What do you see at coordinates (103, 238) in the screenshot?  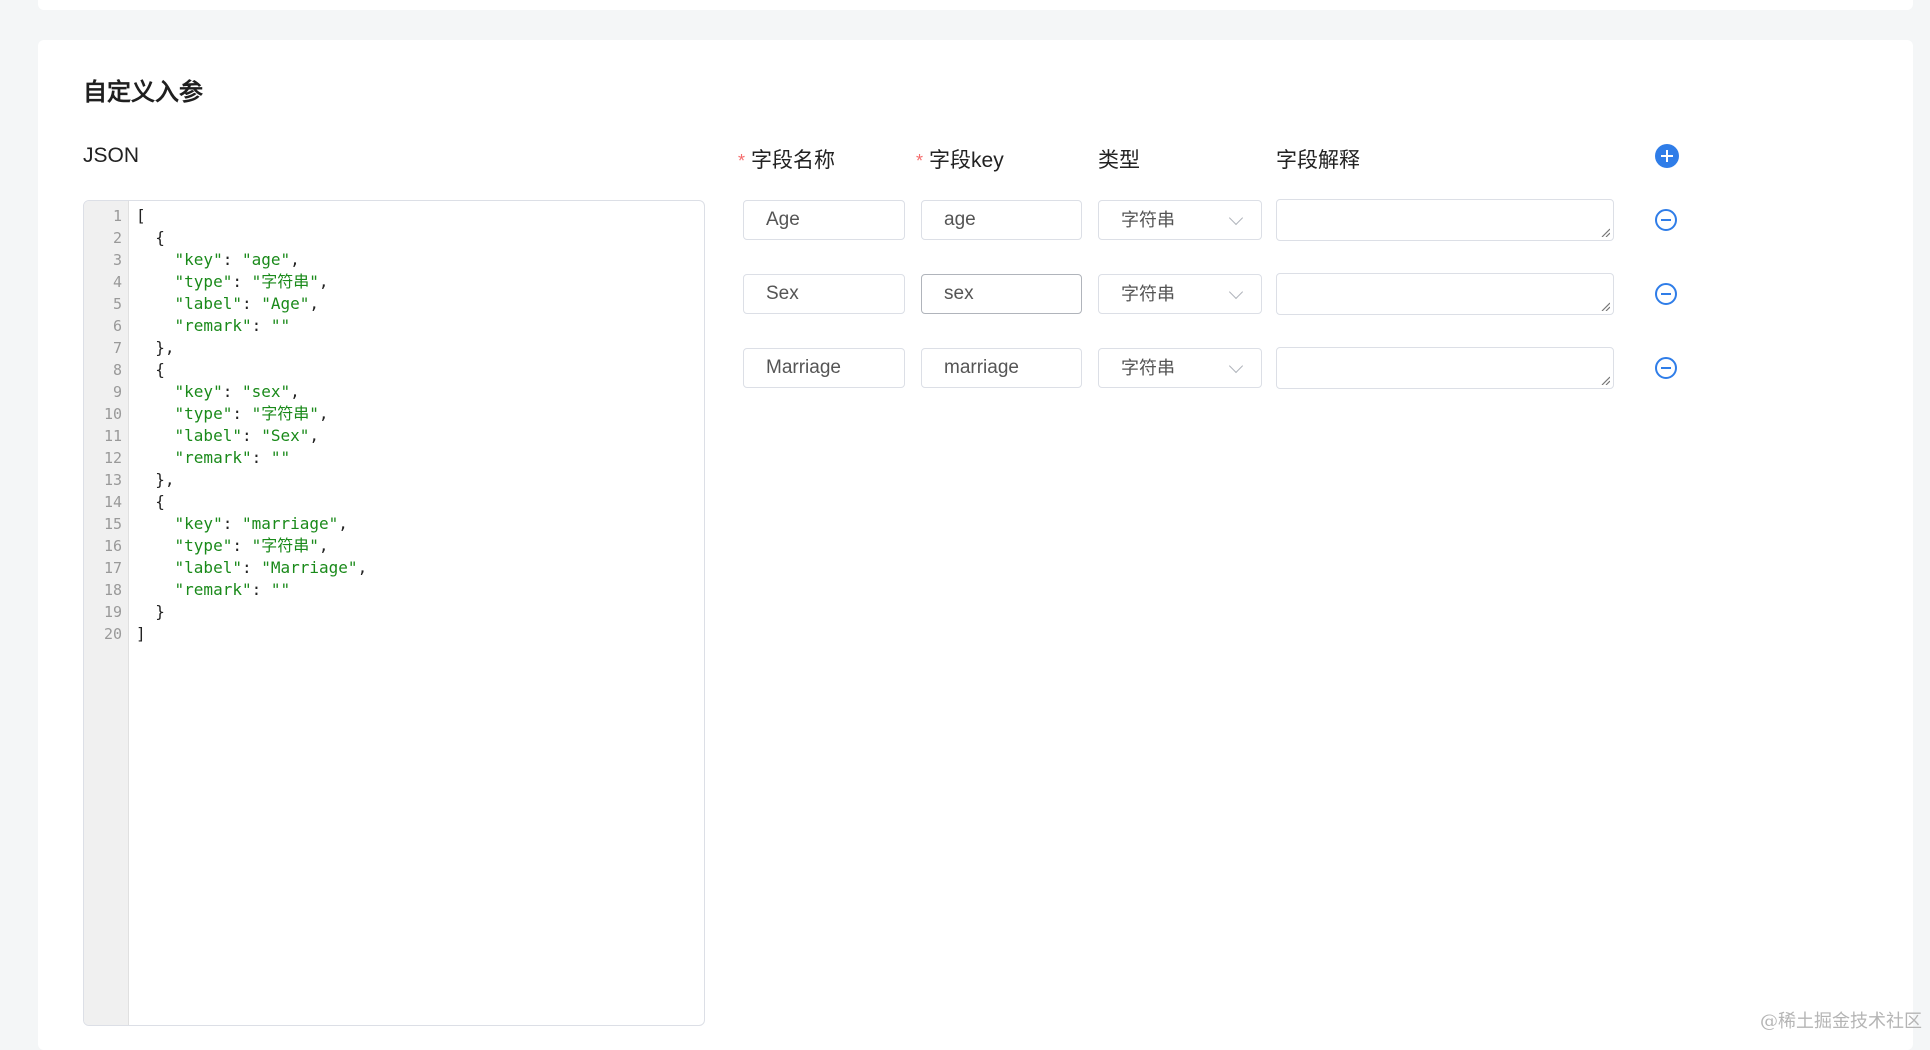 I see `line-number: 2` at bounding box center [103, 238].